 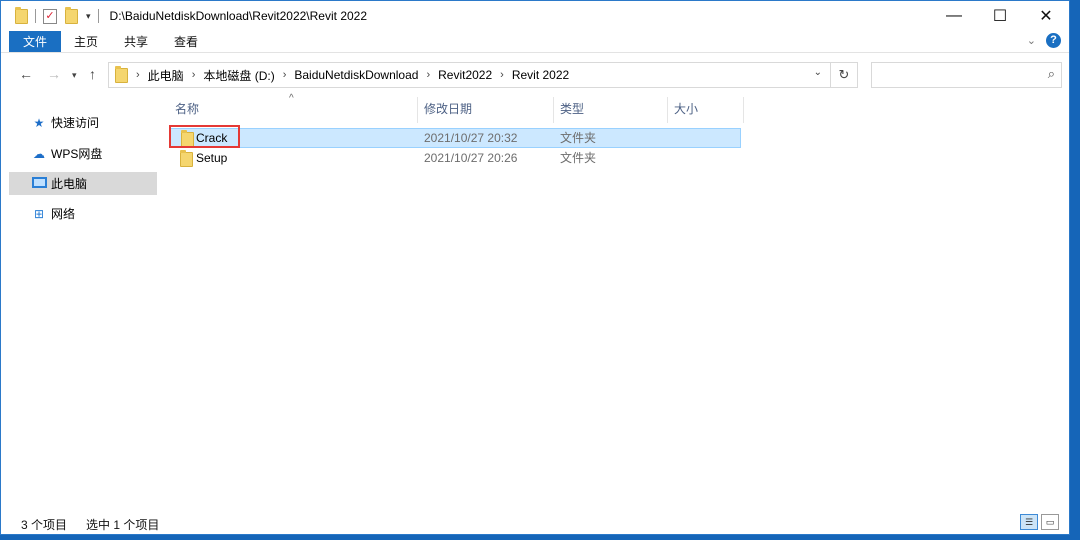 I want to click on selected-count: 选中 1 个项目, so click(x=123, y=525).